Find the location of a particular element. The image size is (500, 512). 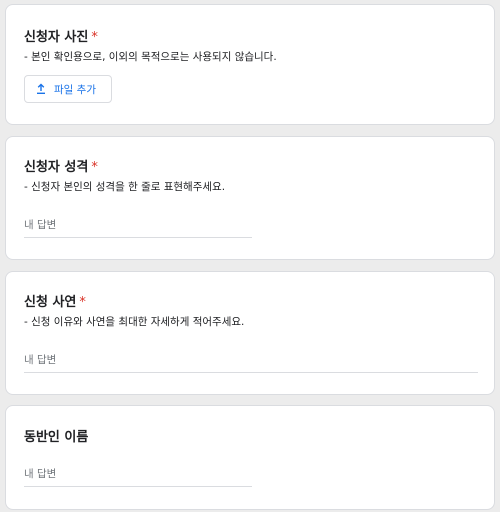

add-file-button: 파일 추가 is located at coordinates (68, 89).